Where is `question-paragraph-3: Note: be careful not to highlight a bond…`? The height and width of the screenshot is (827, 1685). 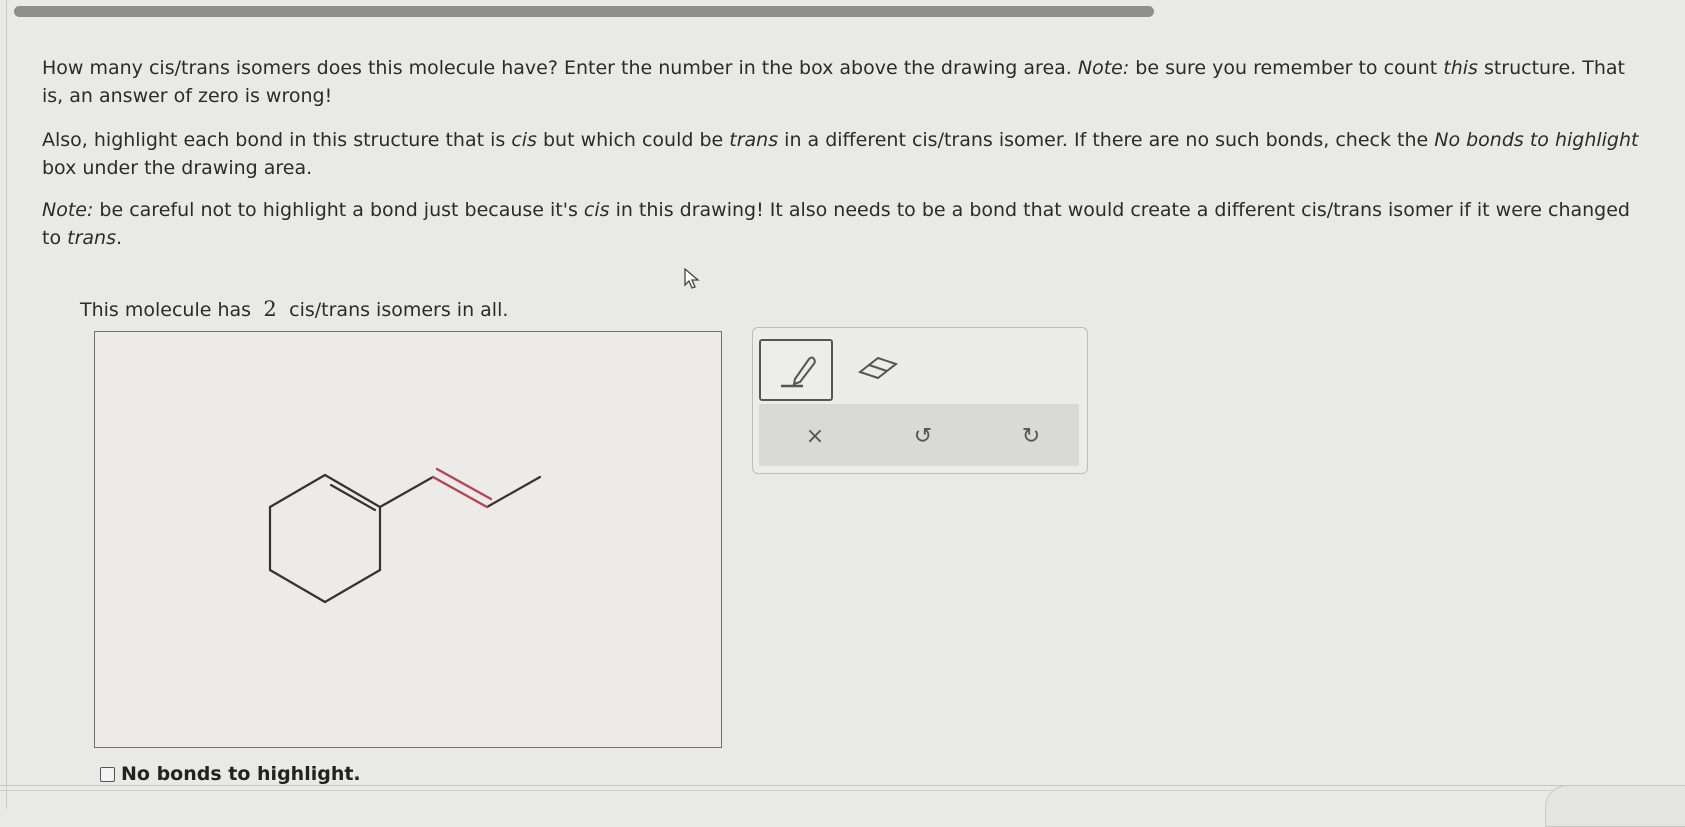 question-paragraph-3: Note: be careful not to highlight a bond… is located at coordinates (836, 224).